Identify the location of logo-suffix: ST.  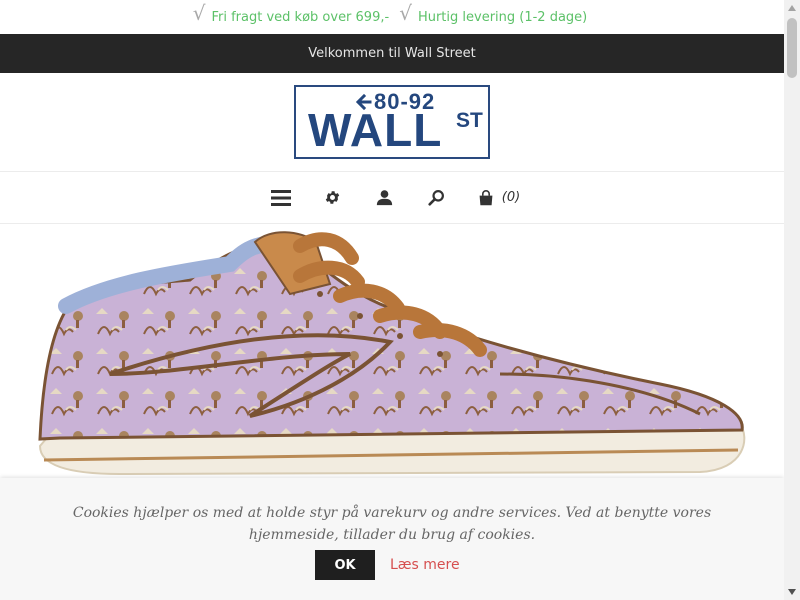
(469, 120).